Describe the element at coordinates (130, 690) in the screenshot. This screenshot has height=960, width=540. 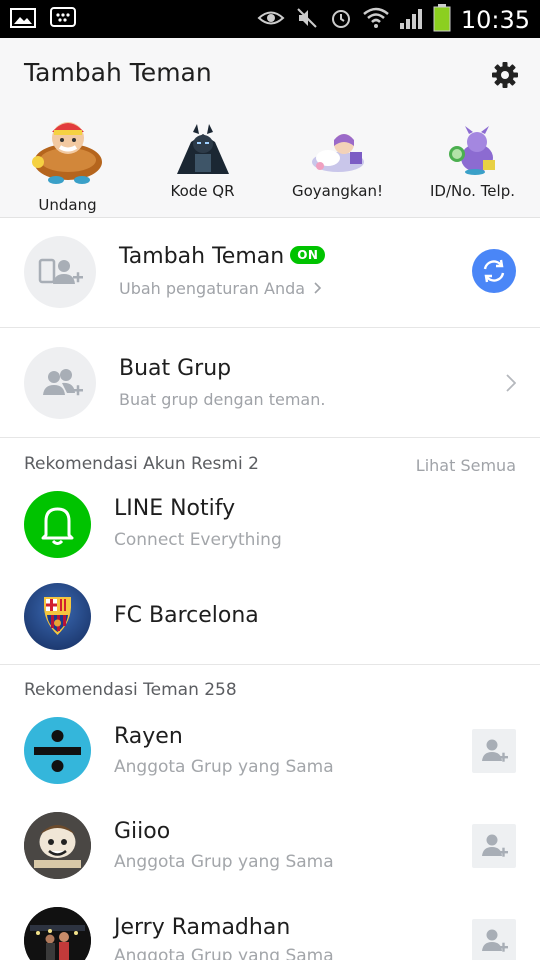
I see `friends-section-header: Rekomendasi Teman 258` at that location.